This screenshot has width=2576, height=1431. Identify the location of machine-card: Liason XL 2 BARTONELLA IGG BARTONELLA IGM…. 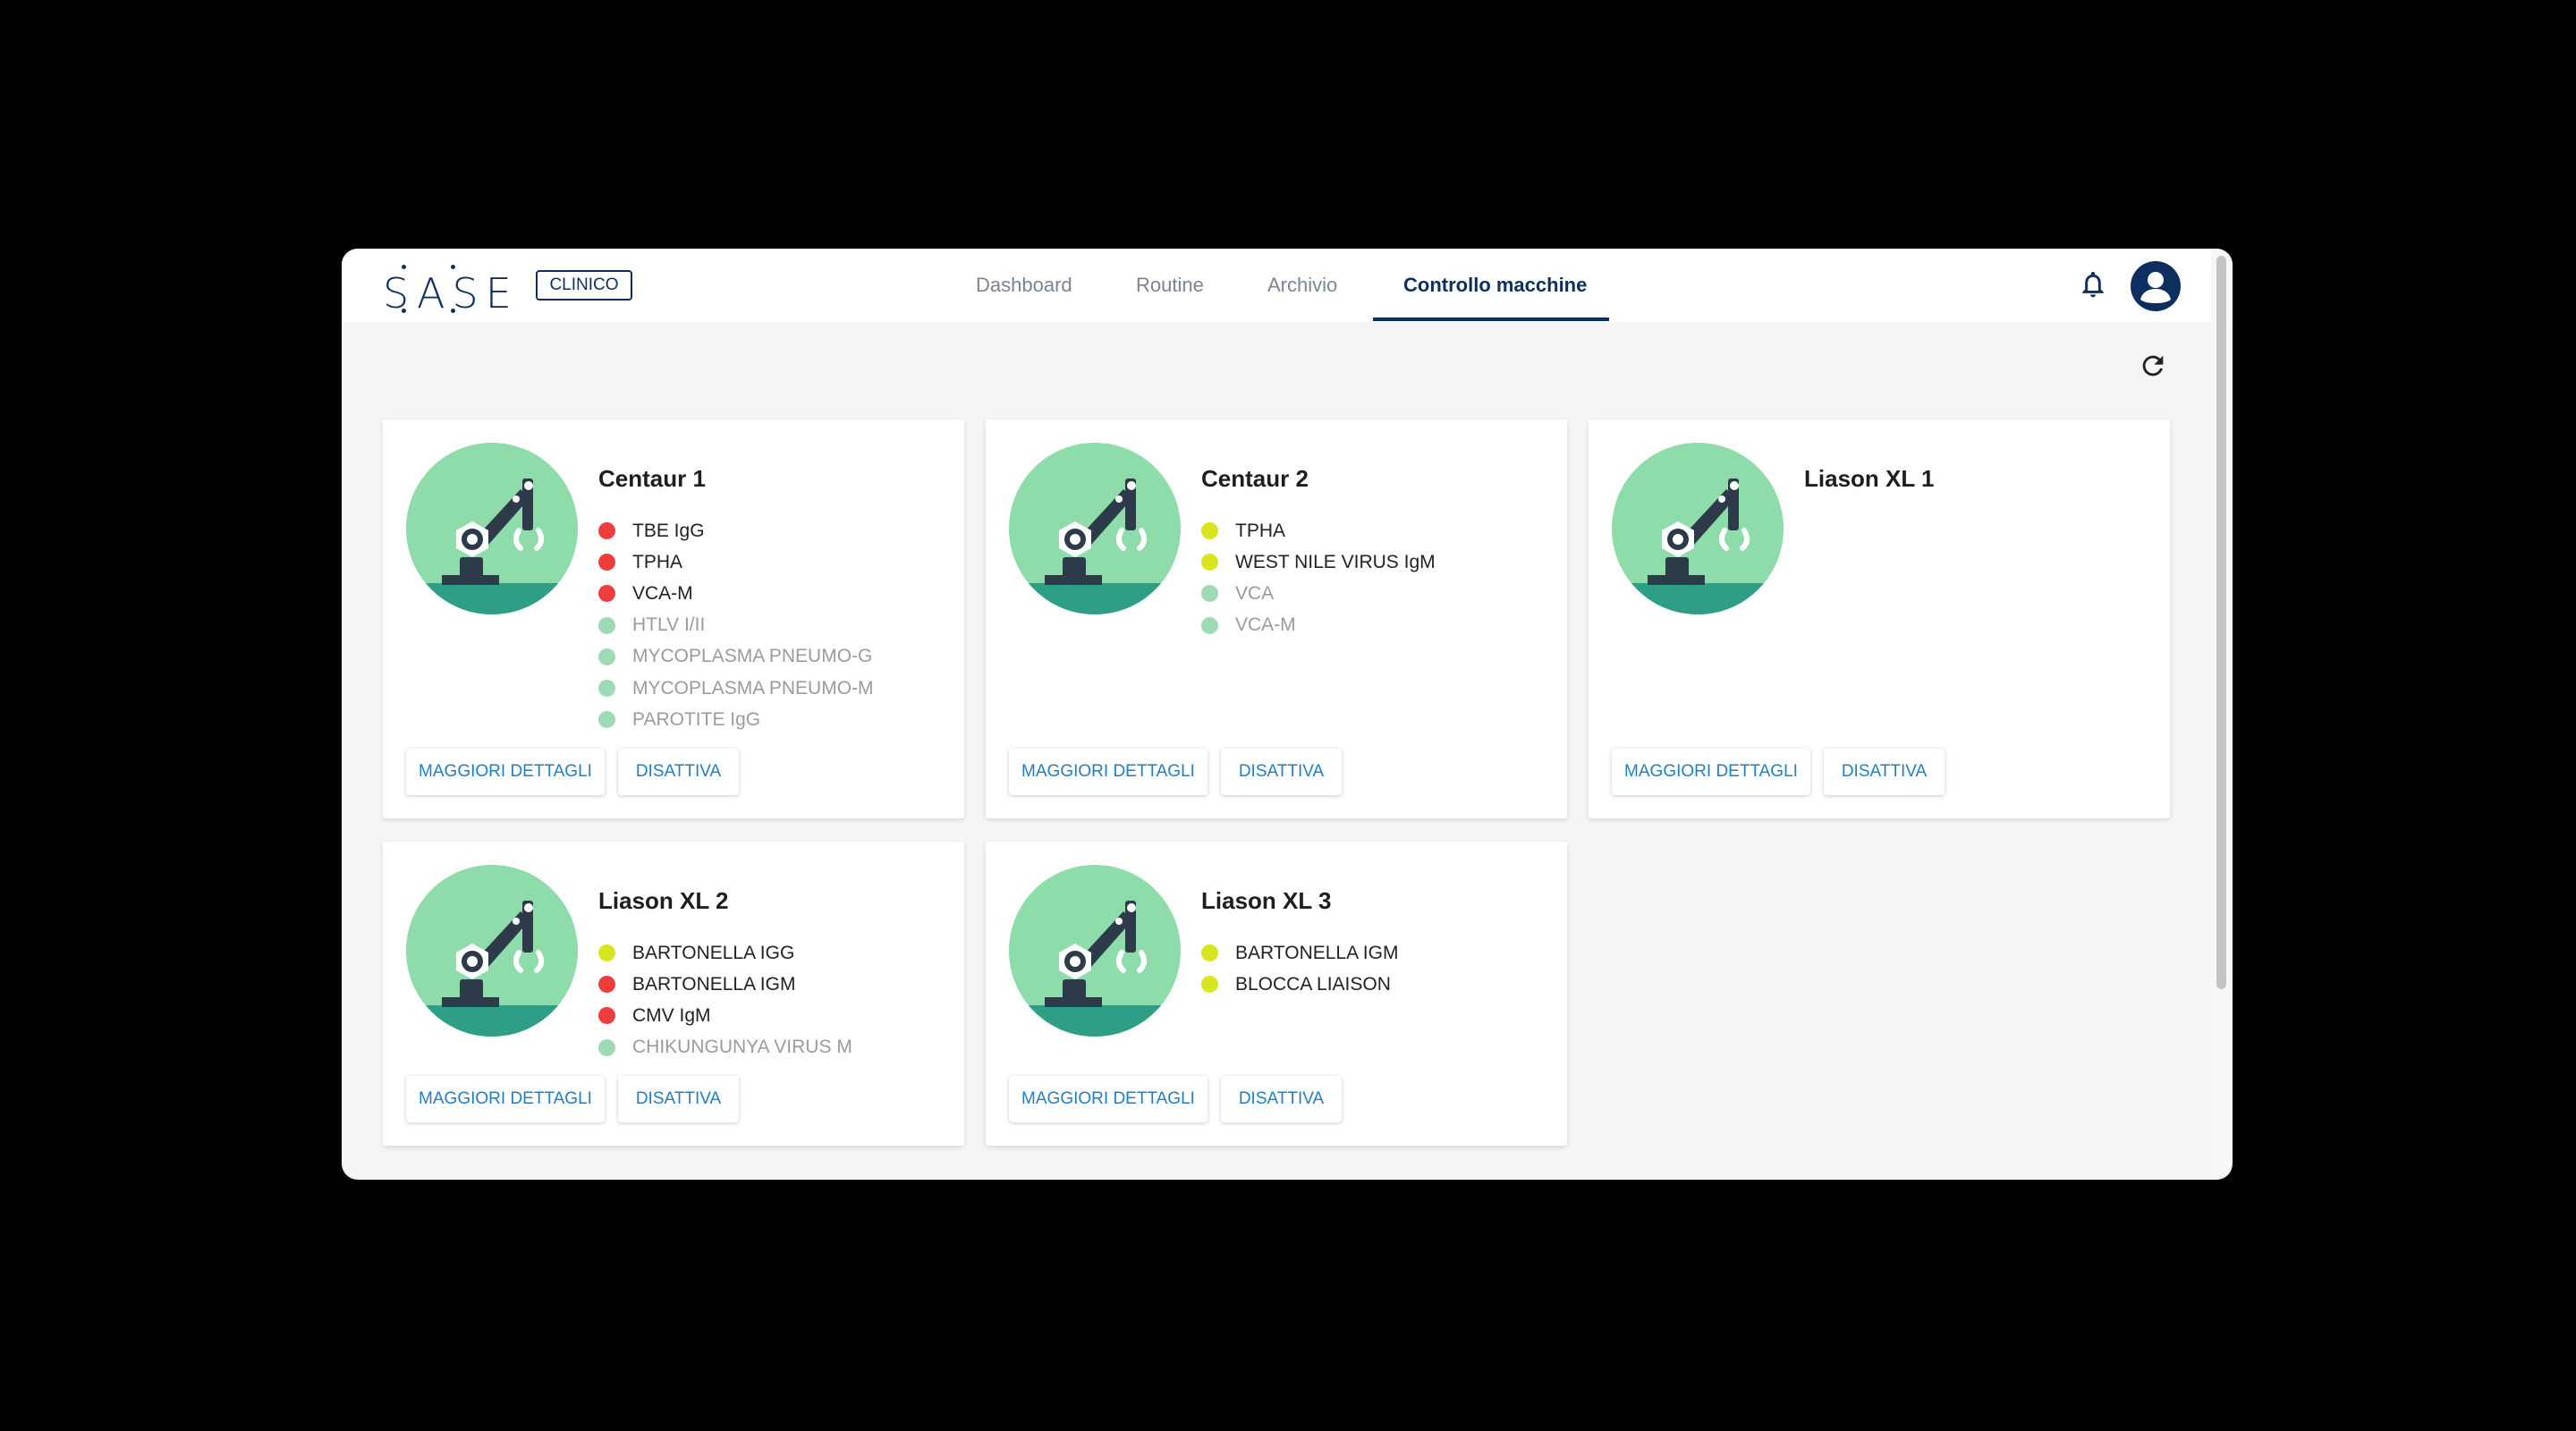
(673, 994).